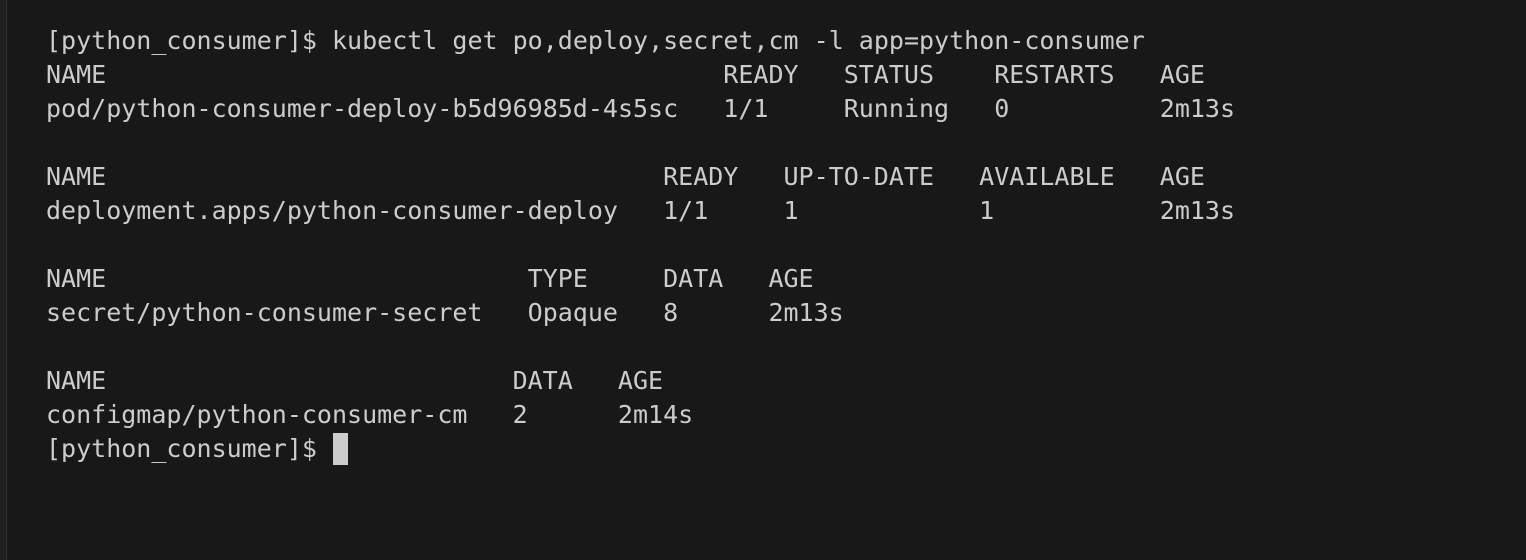 This screenshot has width=1526, height=560. Describe the element at coordinates (701, 176) in the screenshot. I see `deploy-header-ready: READY` at that location.